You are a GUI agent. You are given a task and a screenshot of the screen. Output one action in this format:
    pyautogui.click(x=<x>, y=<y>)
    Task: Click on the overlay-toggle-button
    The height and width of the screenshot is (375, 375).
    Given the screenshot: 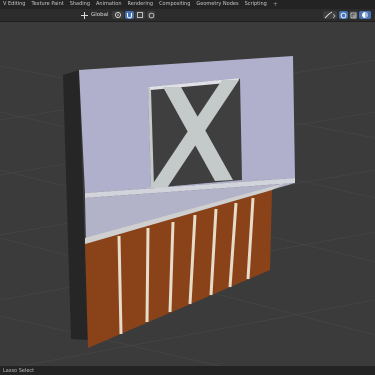 What is the action you would take?
    pyautogui.click(x=343, y=15)
    